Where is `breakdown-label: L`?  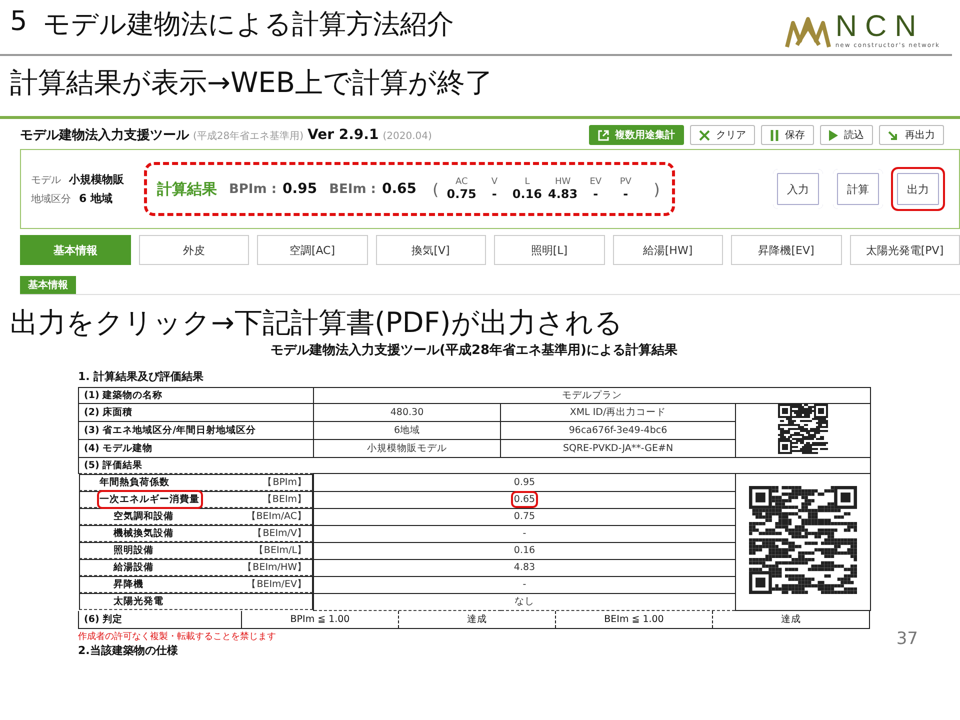 breakdown-label: L is located at coordinates (527, 182).